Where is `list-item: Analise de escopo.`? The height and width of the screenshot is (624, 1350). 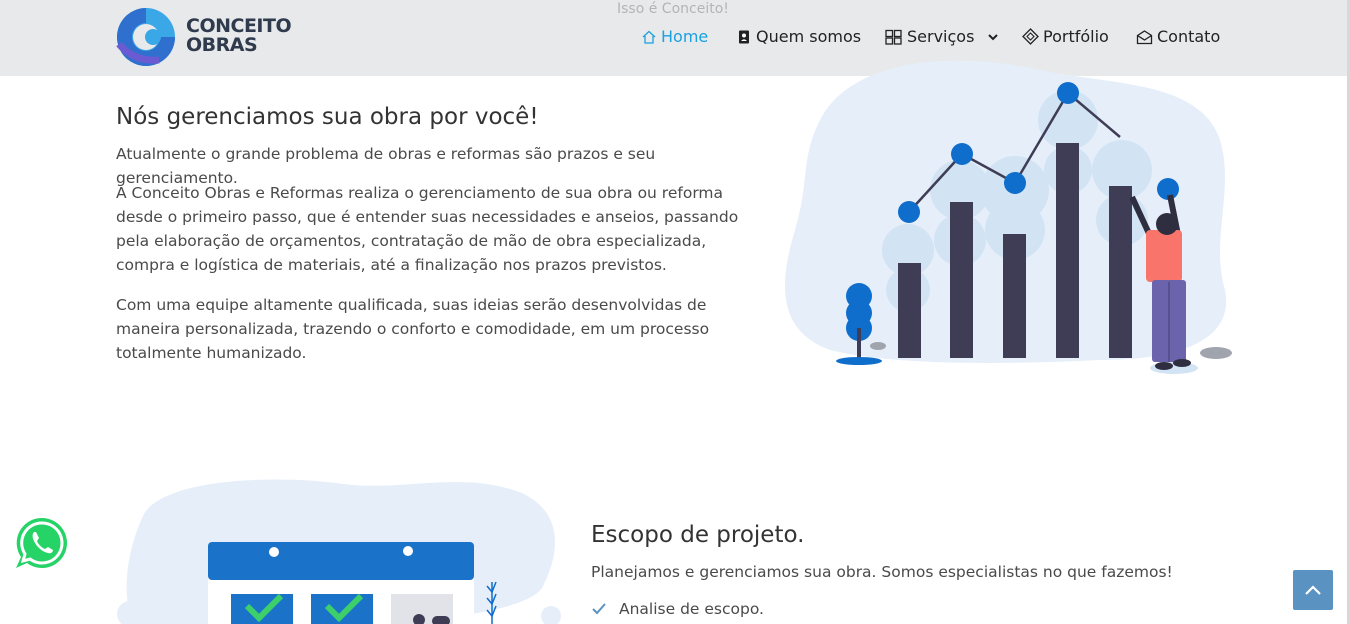 list-item: Analise de escopo. is located at coordinates (677, 609).